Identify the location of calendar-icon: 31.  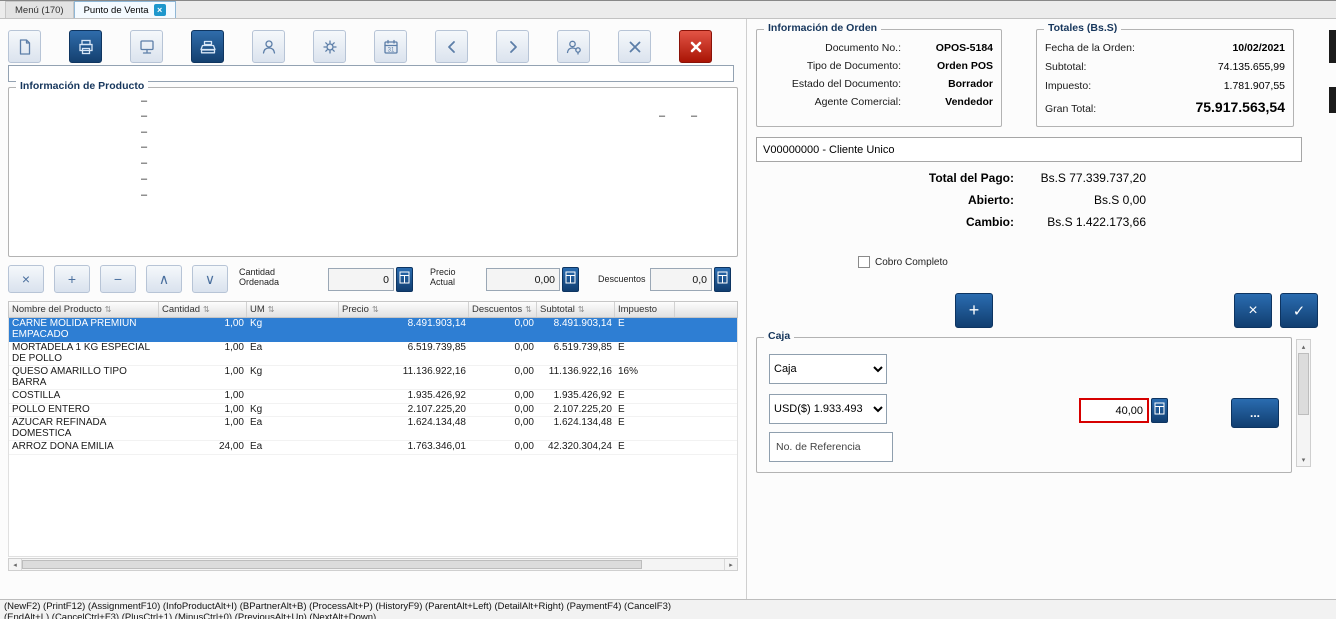
(391, 47).